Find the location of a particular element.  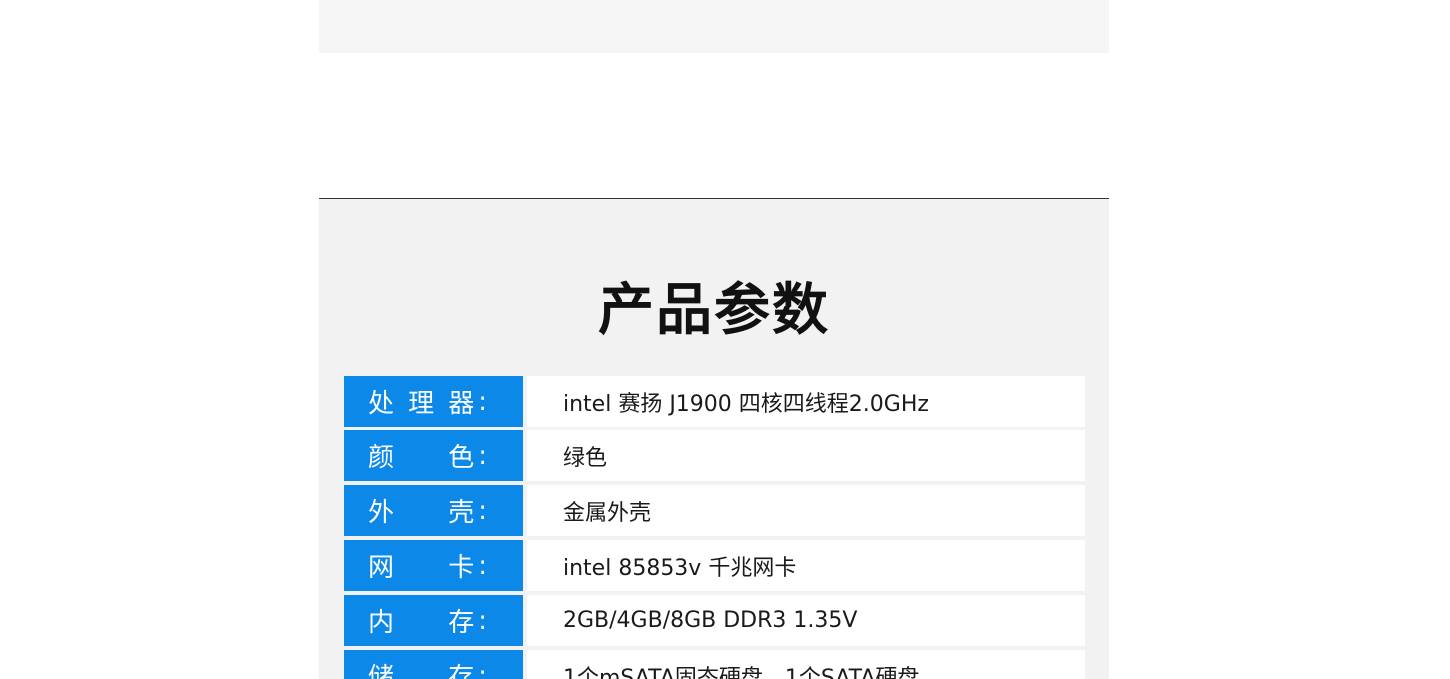

spec-row-processor: 处 理 器 : intel 赛扬 J1900 四核四线程2.0GHz is located at coordinates (714, 401).